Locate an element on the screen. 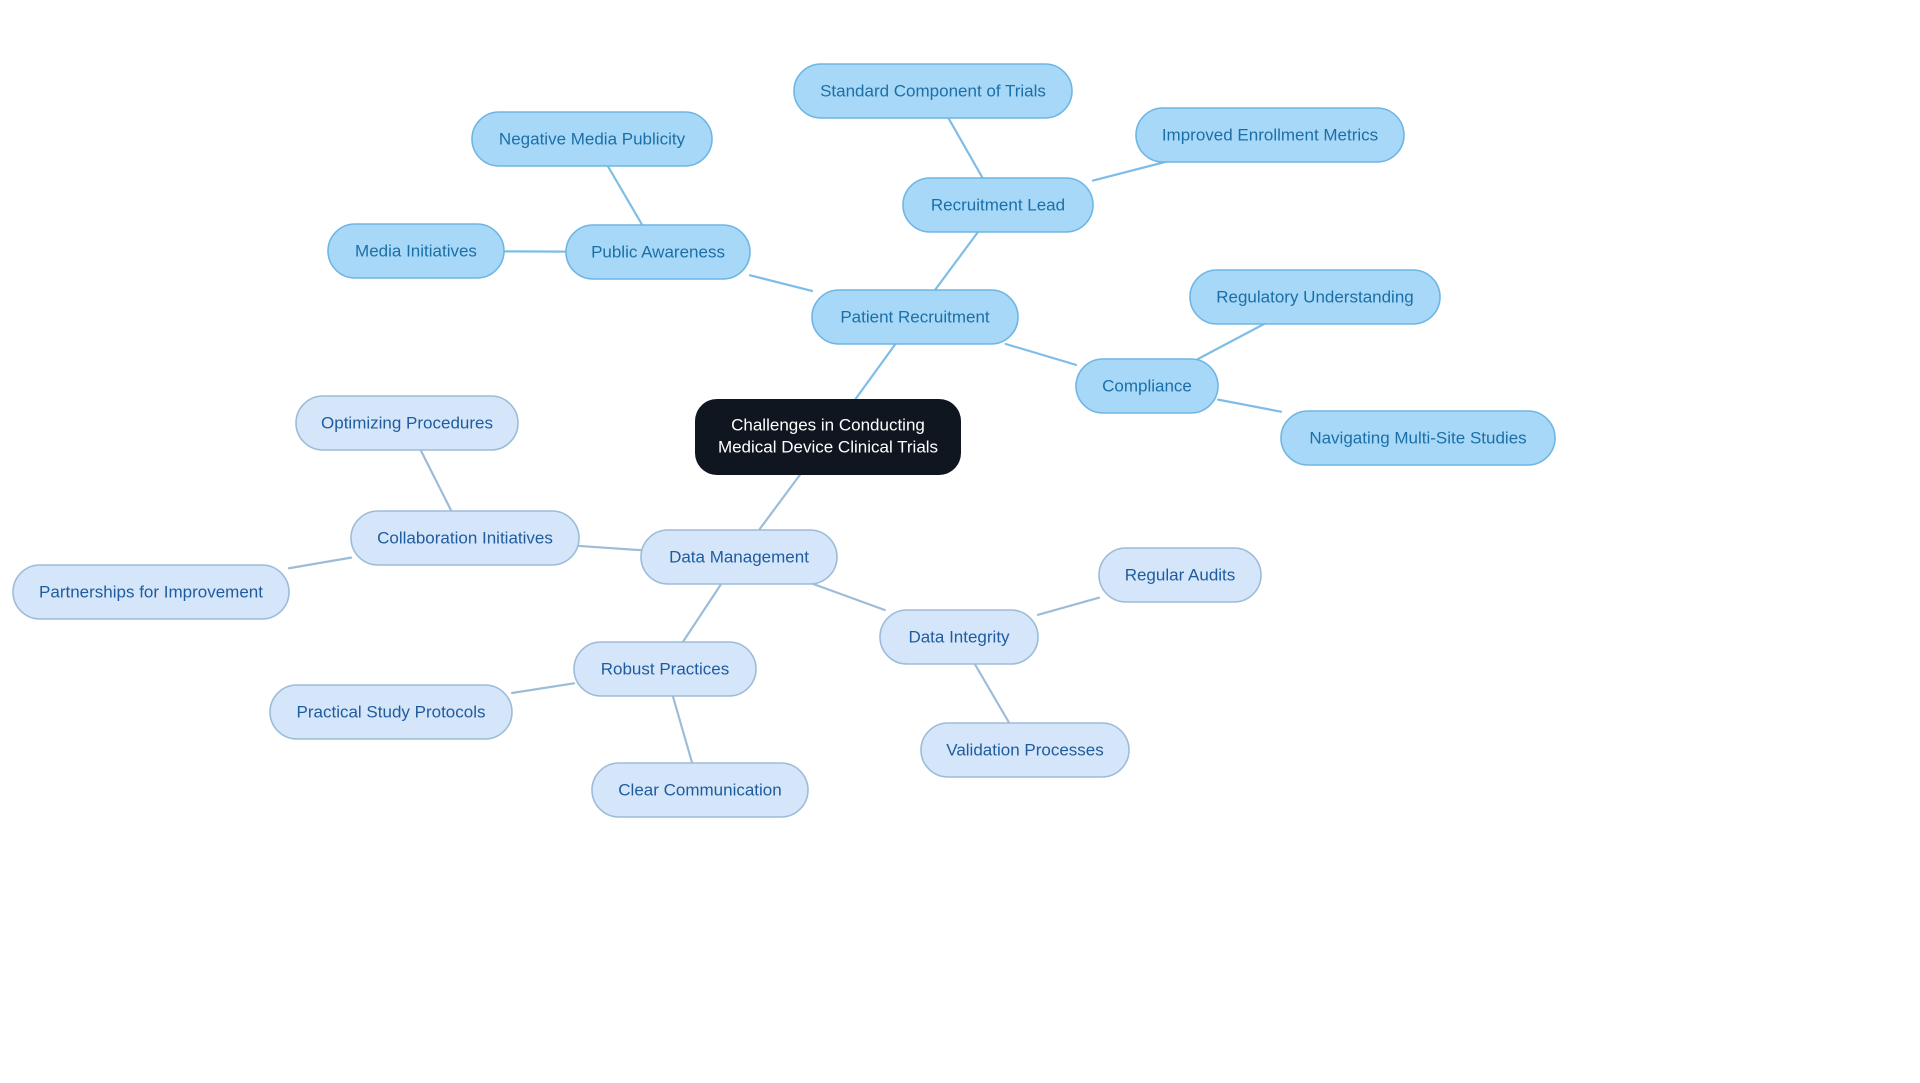 This screenshot has width=1920, height=1083. mindmap-node-patient-recruitment: Patient Recruitment is located at coordinates (915, 317).